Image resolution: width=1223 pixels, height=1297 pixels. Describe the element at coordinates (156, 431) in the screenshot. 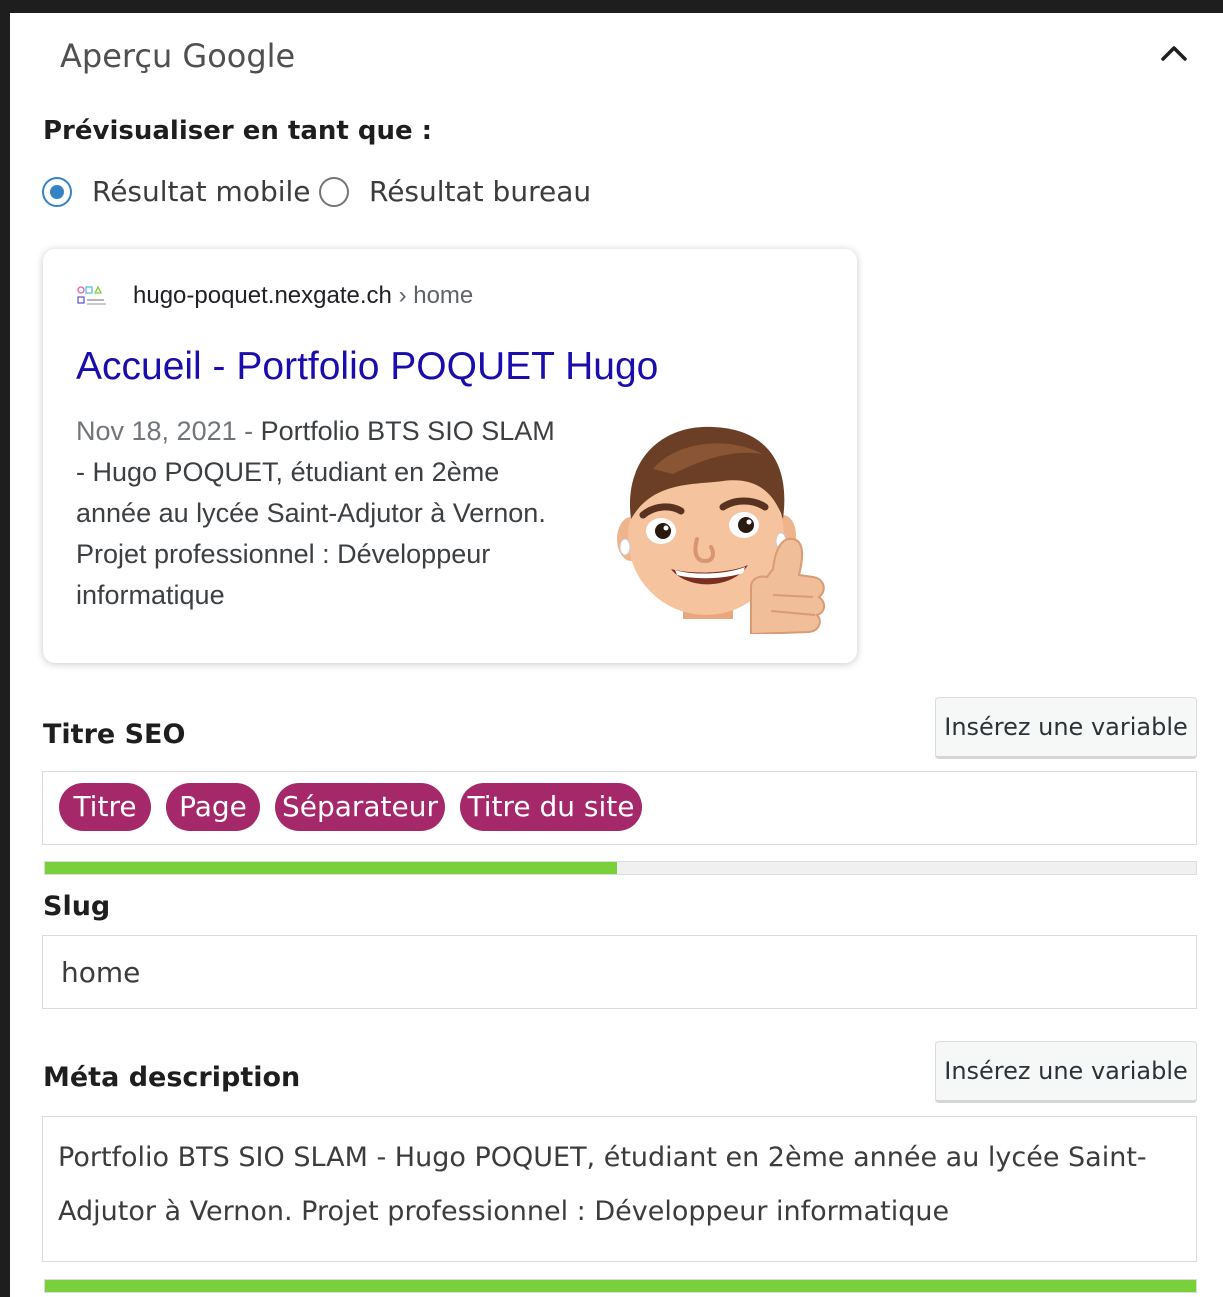

I see `result-date: Nov 18, 2021` at that location.